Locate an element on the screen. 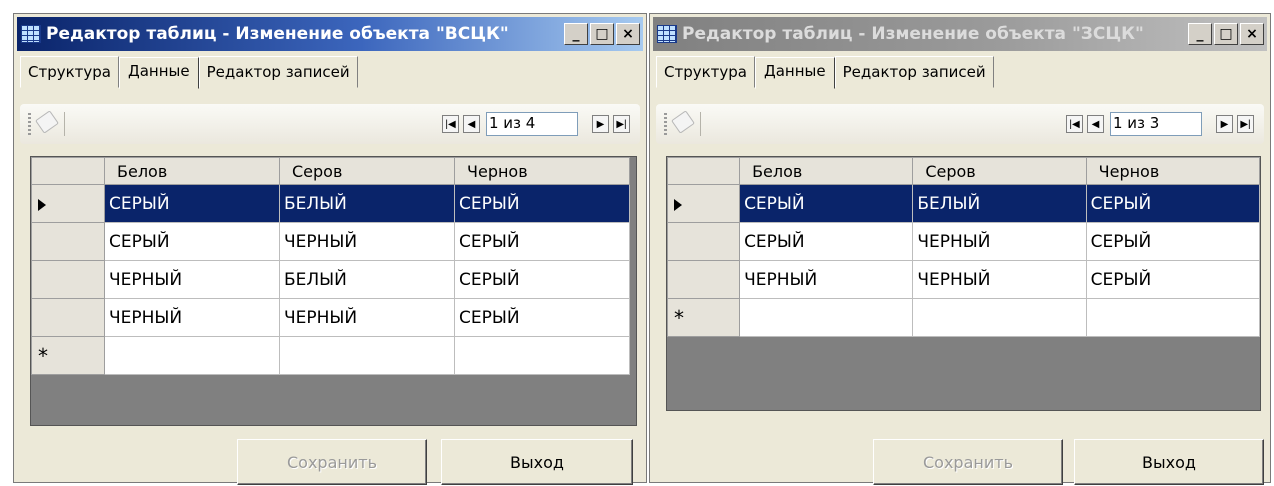  record-position-input: 1 из 4 is located at coordinates (532, 124).